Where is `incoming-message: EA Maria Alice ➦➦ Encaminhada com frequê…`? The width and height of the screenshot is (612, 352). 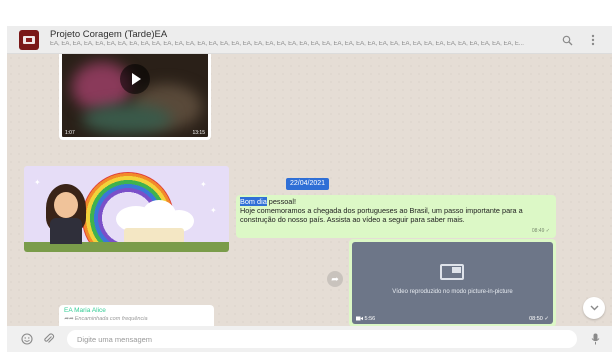
incoming-message: EA Maria Alice ➦➦ Encaminhada com frequê… is located at coordinates (136, 315).